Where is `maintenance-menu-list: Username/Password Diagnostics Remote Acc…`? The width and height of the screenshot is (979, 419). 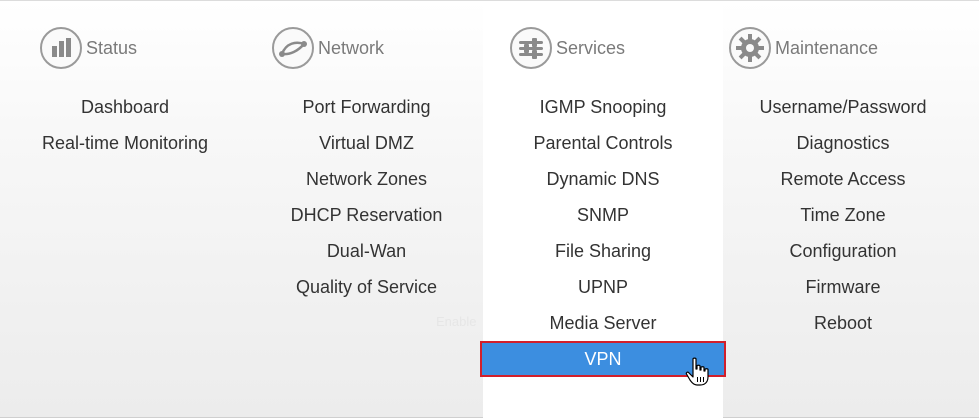 maintenance-menu-list: Username/Password Diagnostics Remote Acc… is located at coordinates (843, 215).